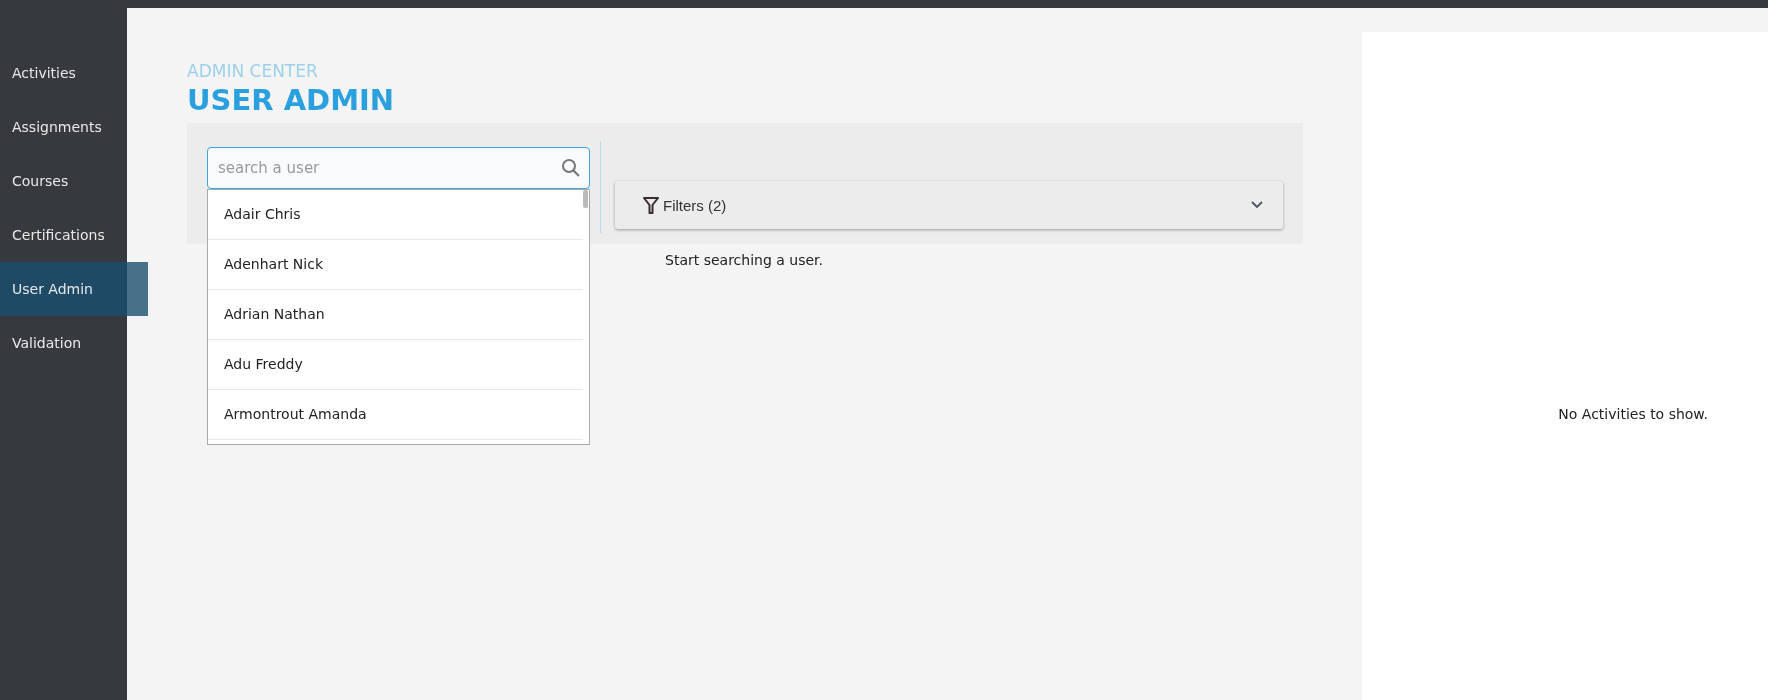  What do you see at coordinates (63, 343) in the screenshot?
I see `sidebar-item: Validation` at bounding box center [63, 343].